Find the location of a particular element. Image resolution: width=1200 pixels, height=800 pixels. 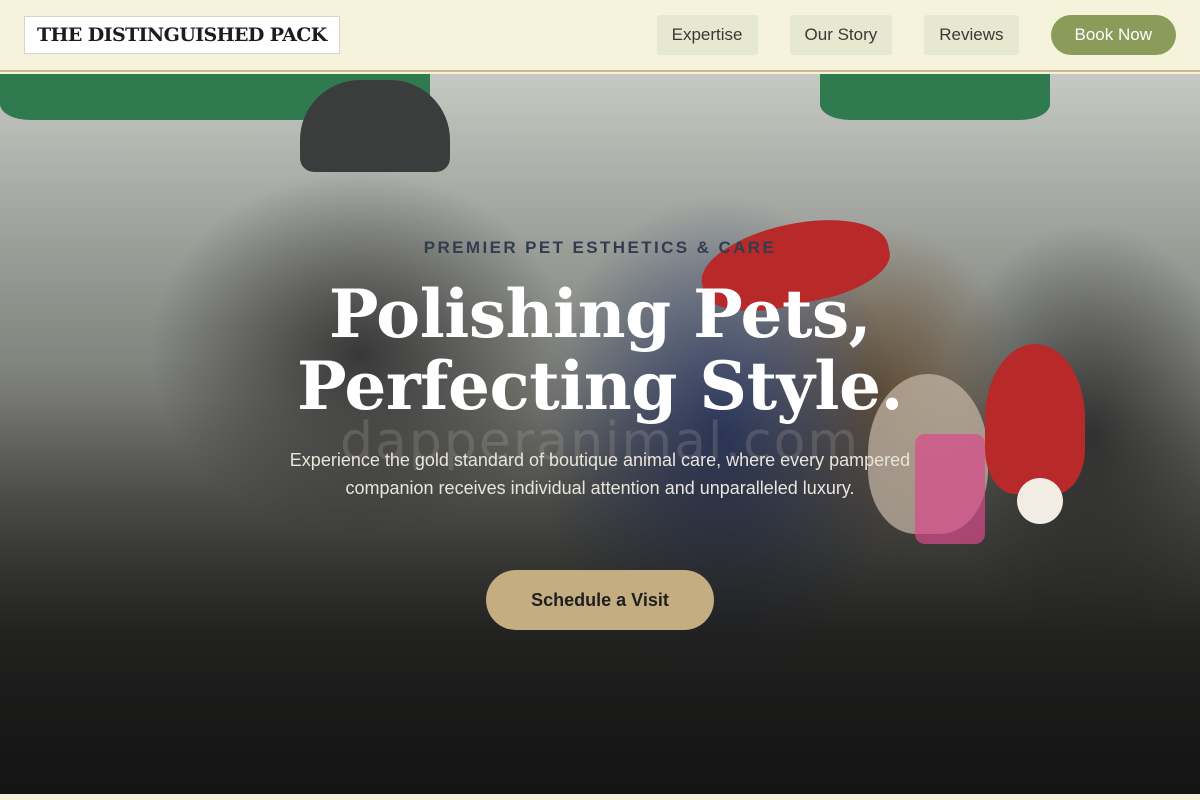

hero-eyebrow: PREMIER PET ESTHETICS & CARE is located at coordinates (600, 247).